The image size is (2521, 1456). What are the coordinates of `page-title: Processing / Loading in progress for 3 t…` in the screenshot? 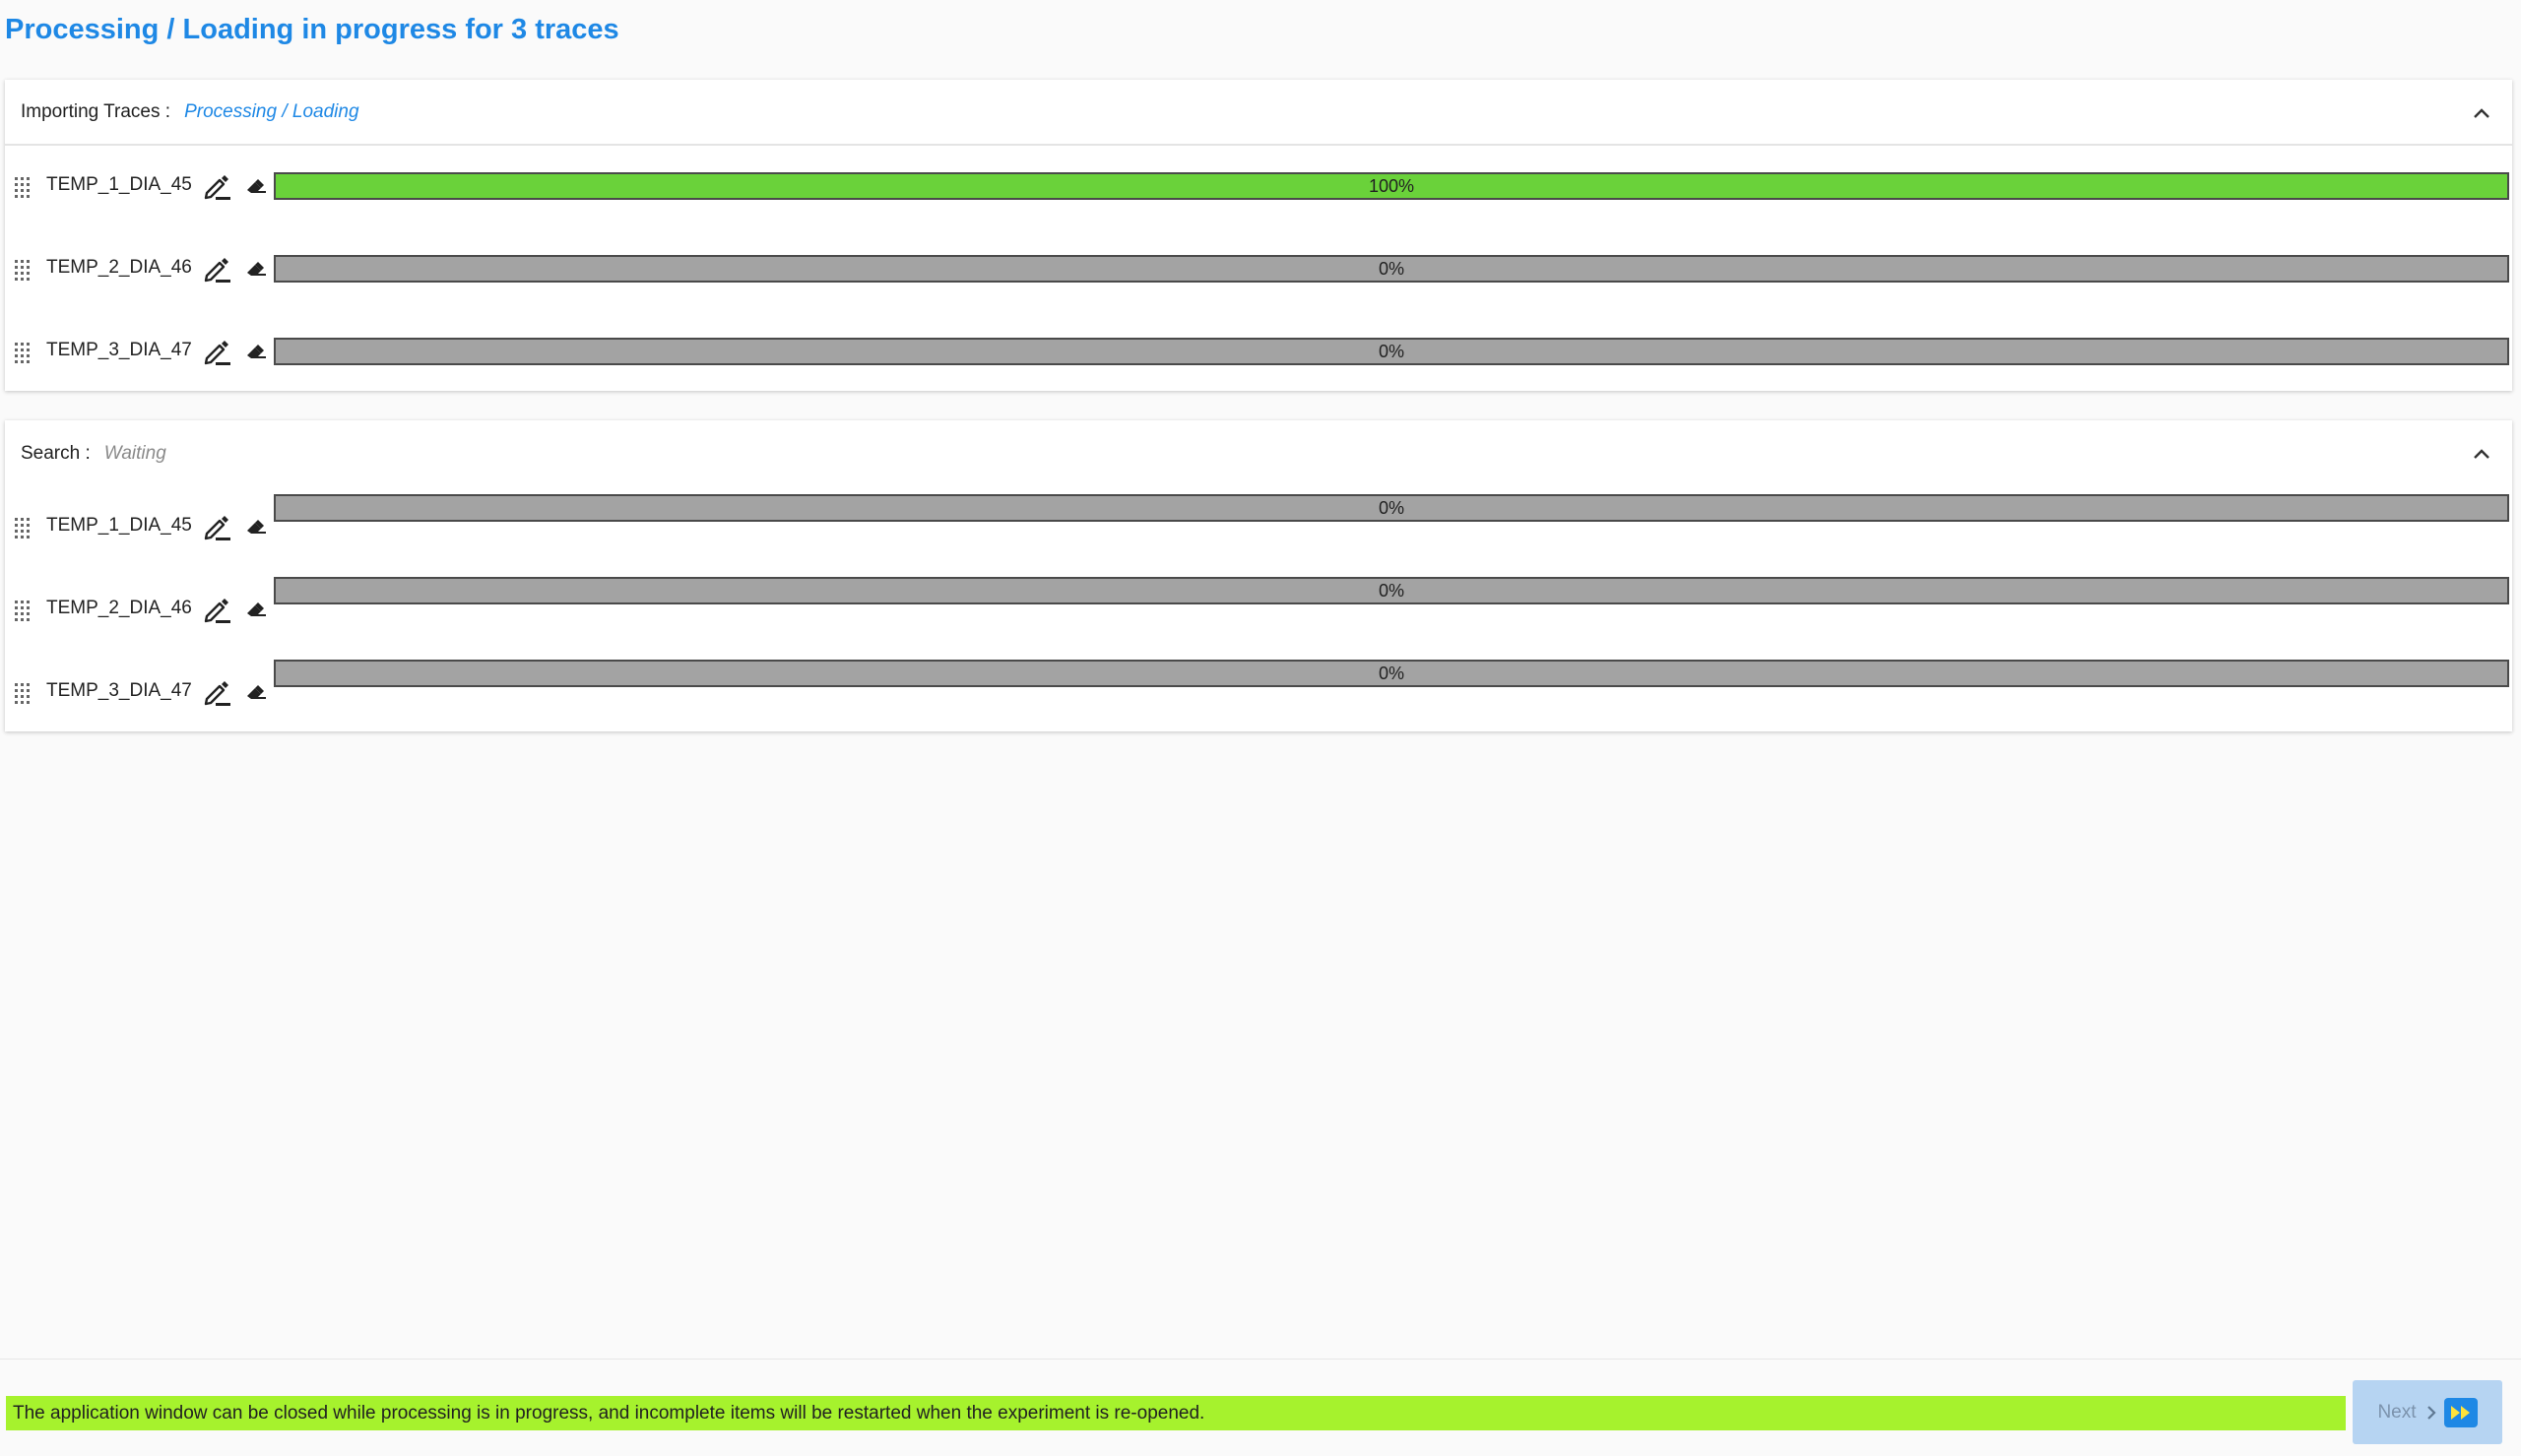 It's located at (312, 29).